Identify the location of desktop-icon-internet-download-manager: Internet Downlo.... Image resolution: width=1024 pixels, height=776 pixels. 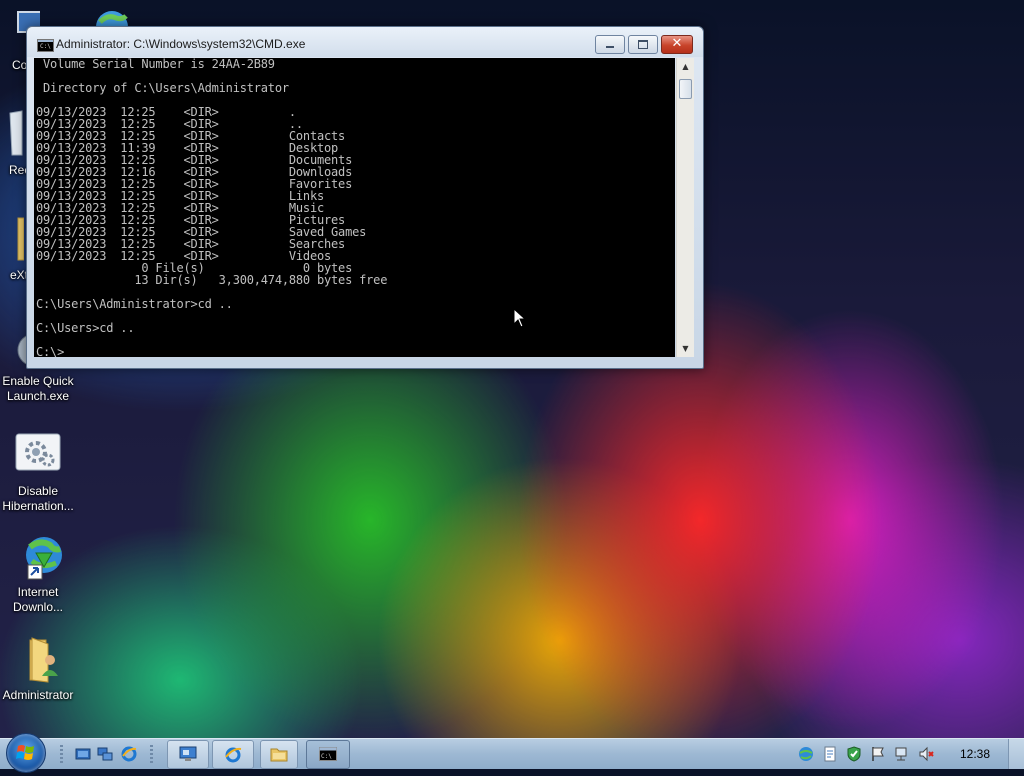
(38, 574).